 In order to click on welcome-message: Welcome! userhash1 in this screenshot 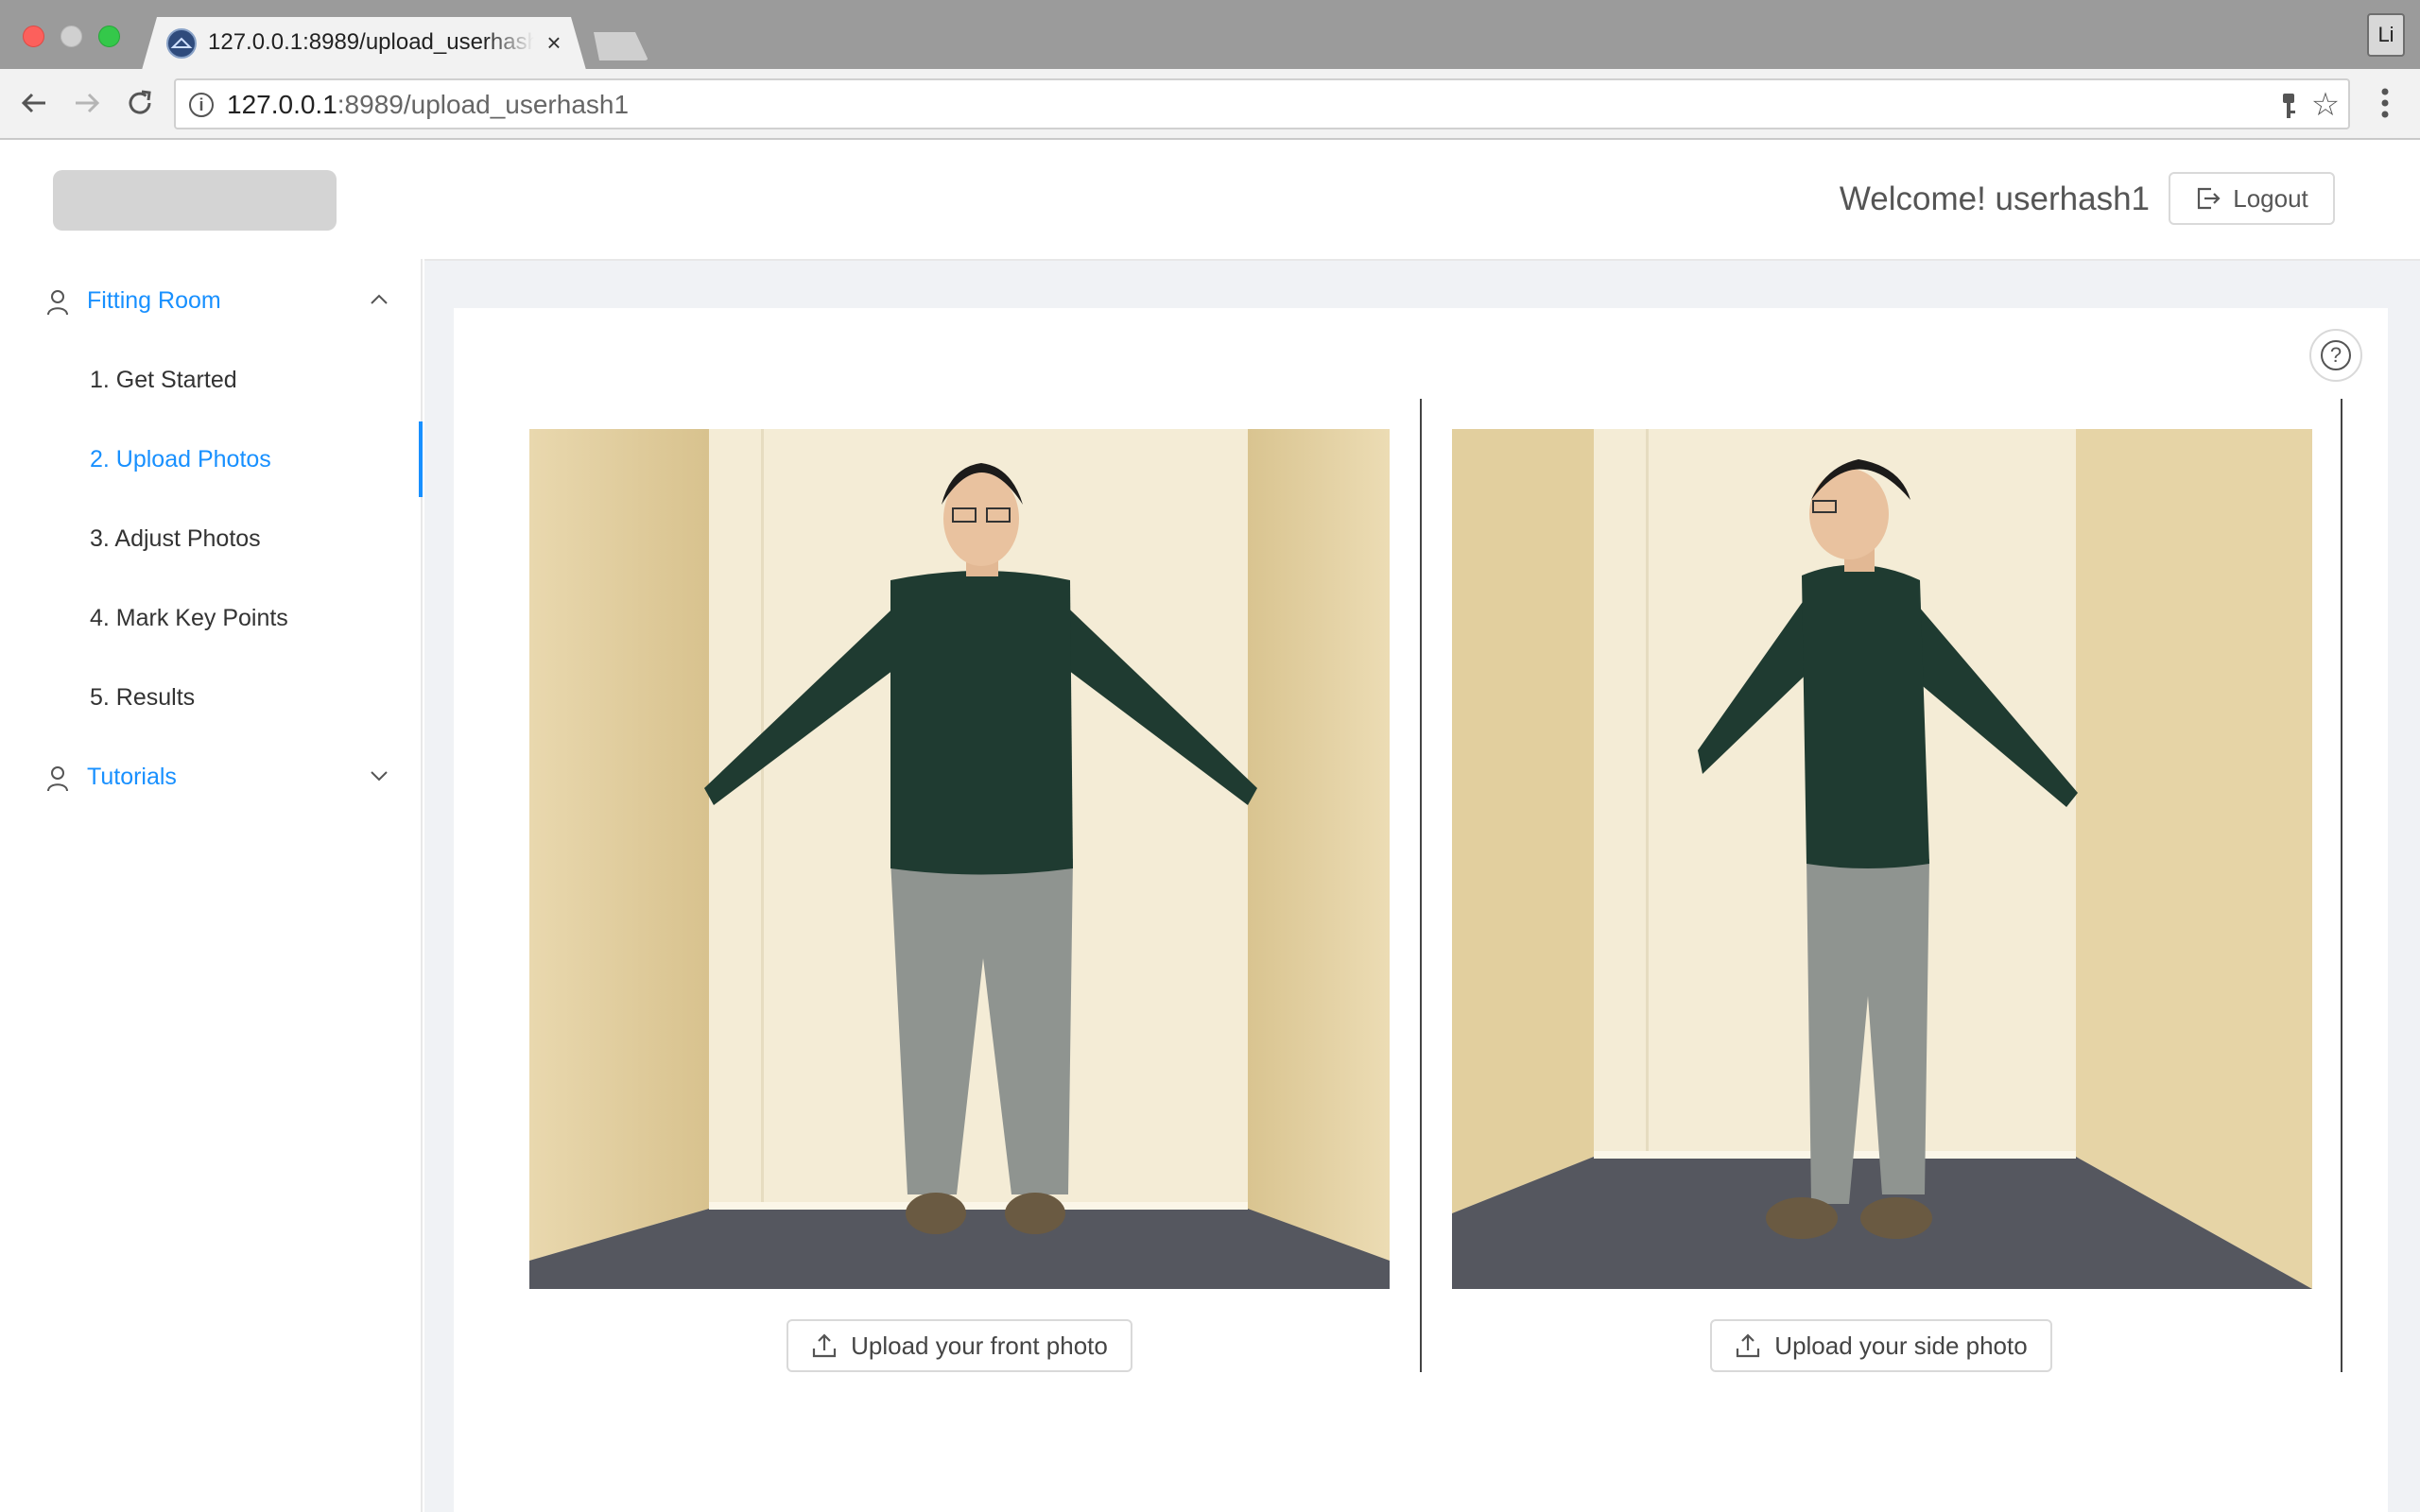, I will do `click(1994, 198)`.